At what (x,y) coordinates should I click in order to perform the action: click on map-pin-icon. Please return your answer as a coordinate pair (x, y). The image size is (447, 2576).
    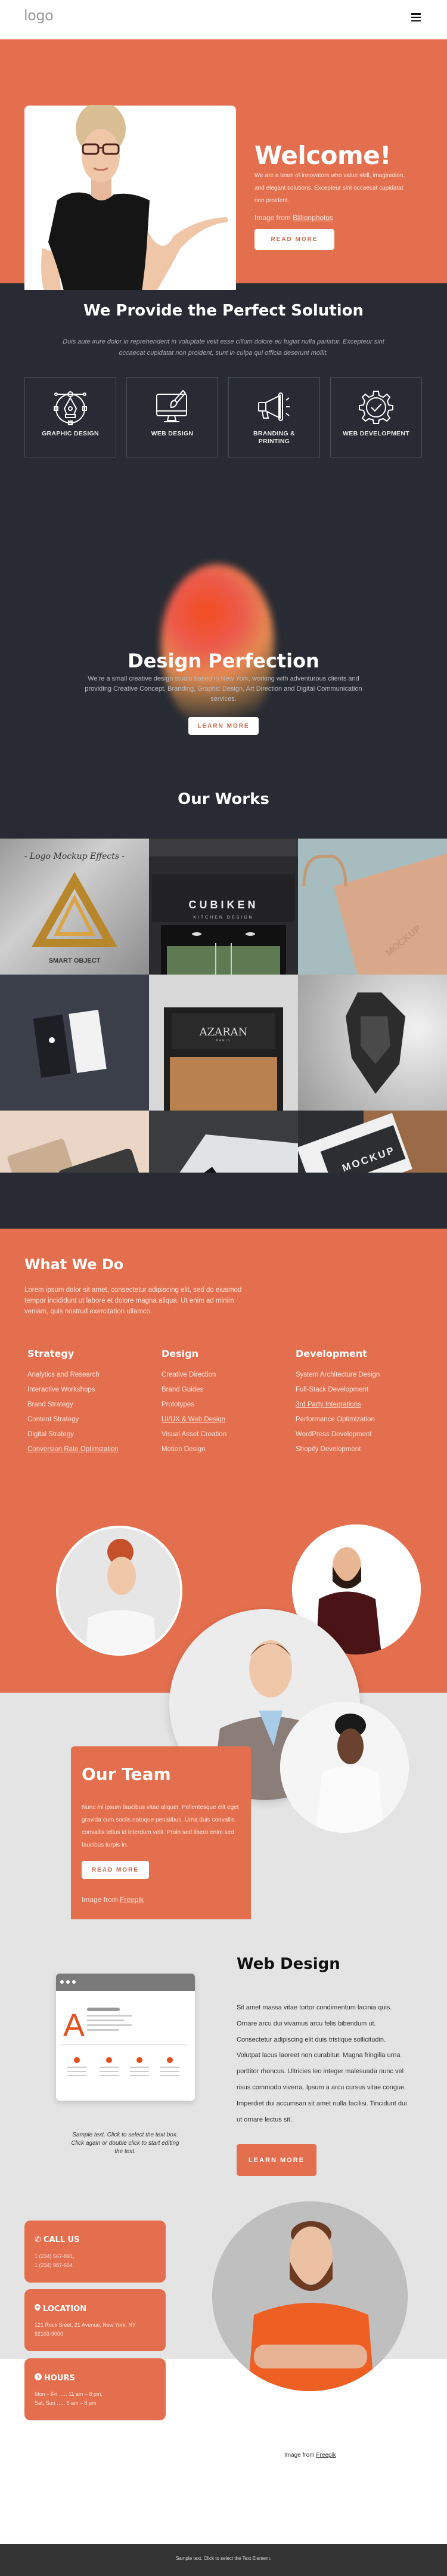
    Looking at the image, I should click on (38, 2309).